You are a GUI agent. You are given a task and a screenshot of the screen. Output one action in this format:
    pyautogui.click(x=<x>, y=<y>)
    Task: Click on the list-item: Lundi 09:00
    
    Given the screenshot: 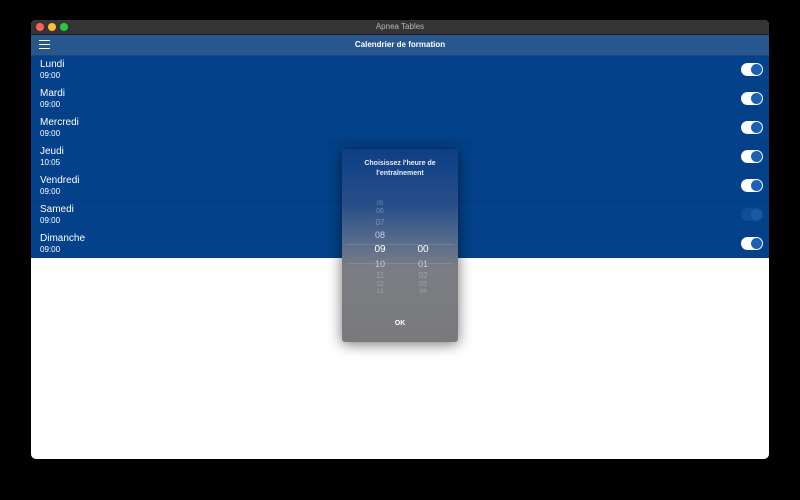 What is the action you would take?
    pyautogui.click(x=400, y=70)
    